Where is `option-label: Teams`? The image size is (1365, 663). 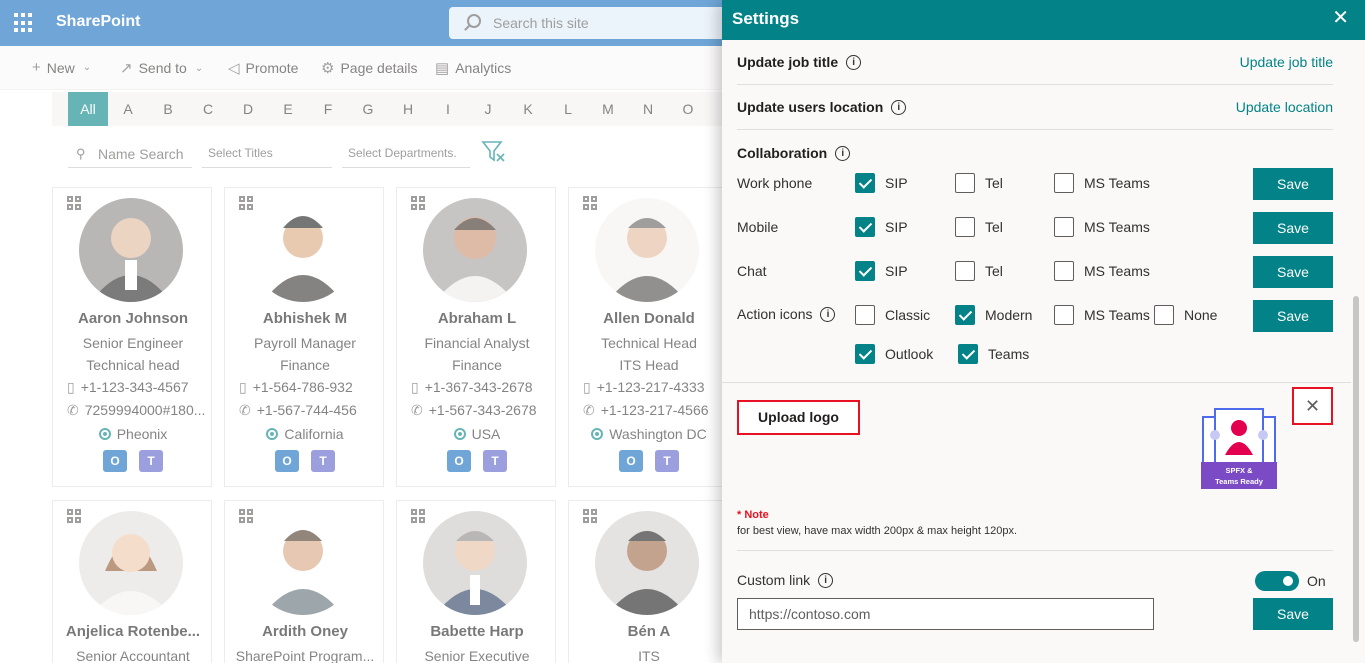
option-label: Teams is located at coordinates (1009, 354).